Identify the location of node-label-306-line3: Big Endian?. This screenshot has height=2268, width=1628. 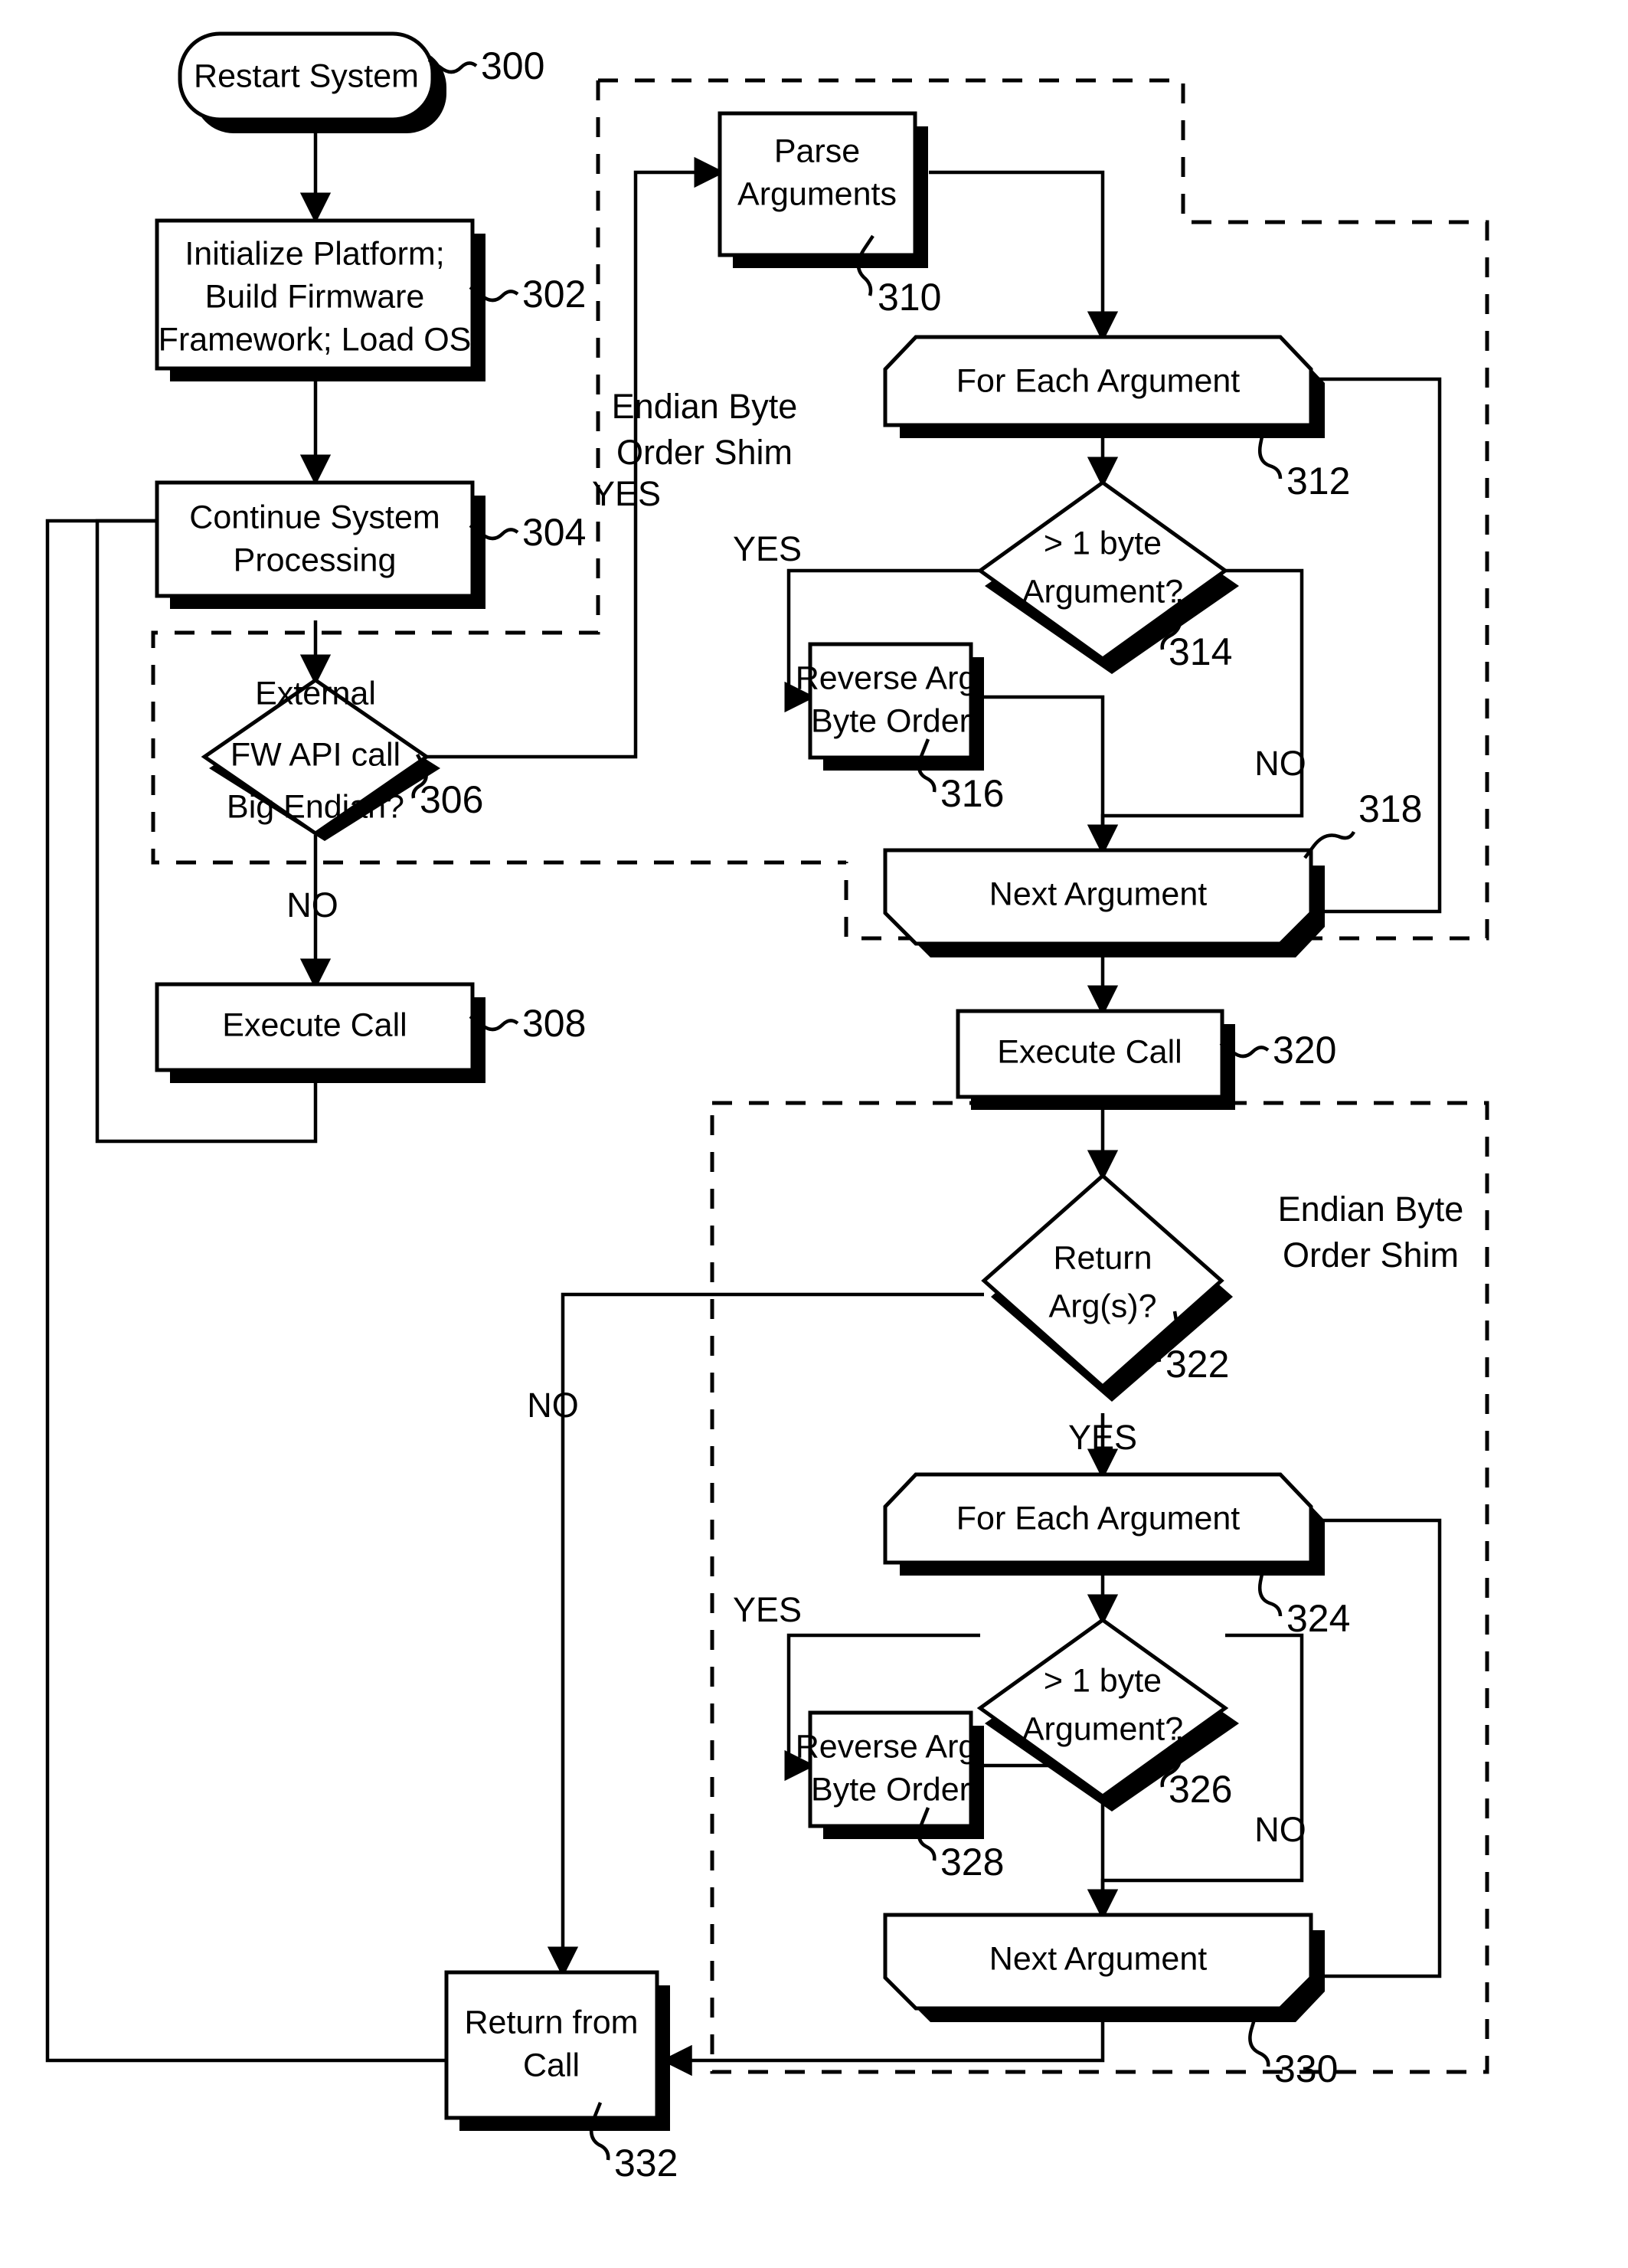
(316, 807).